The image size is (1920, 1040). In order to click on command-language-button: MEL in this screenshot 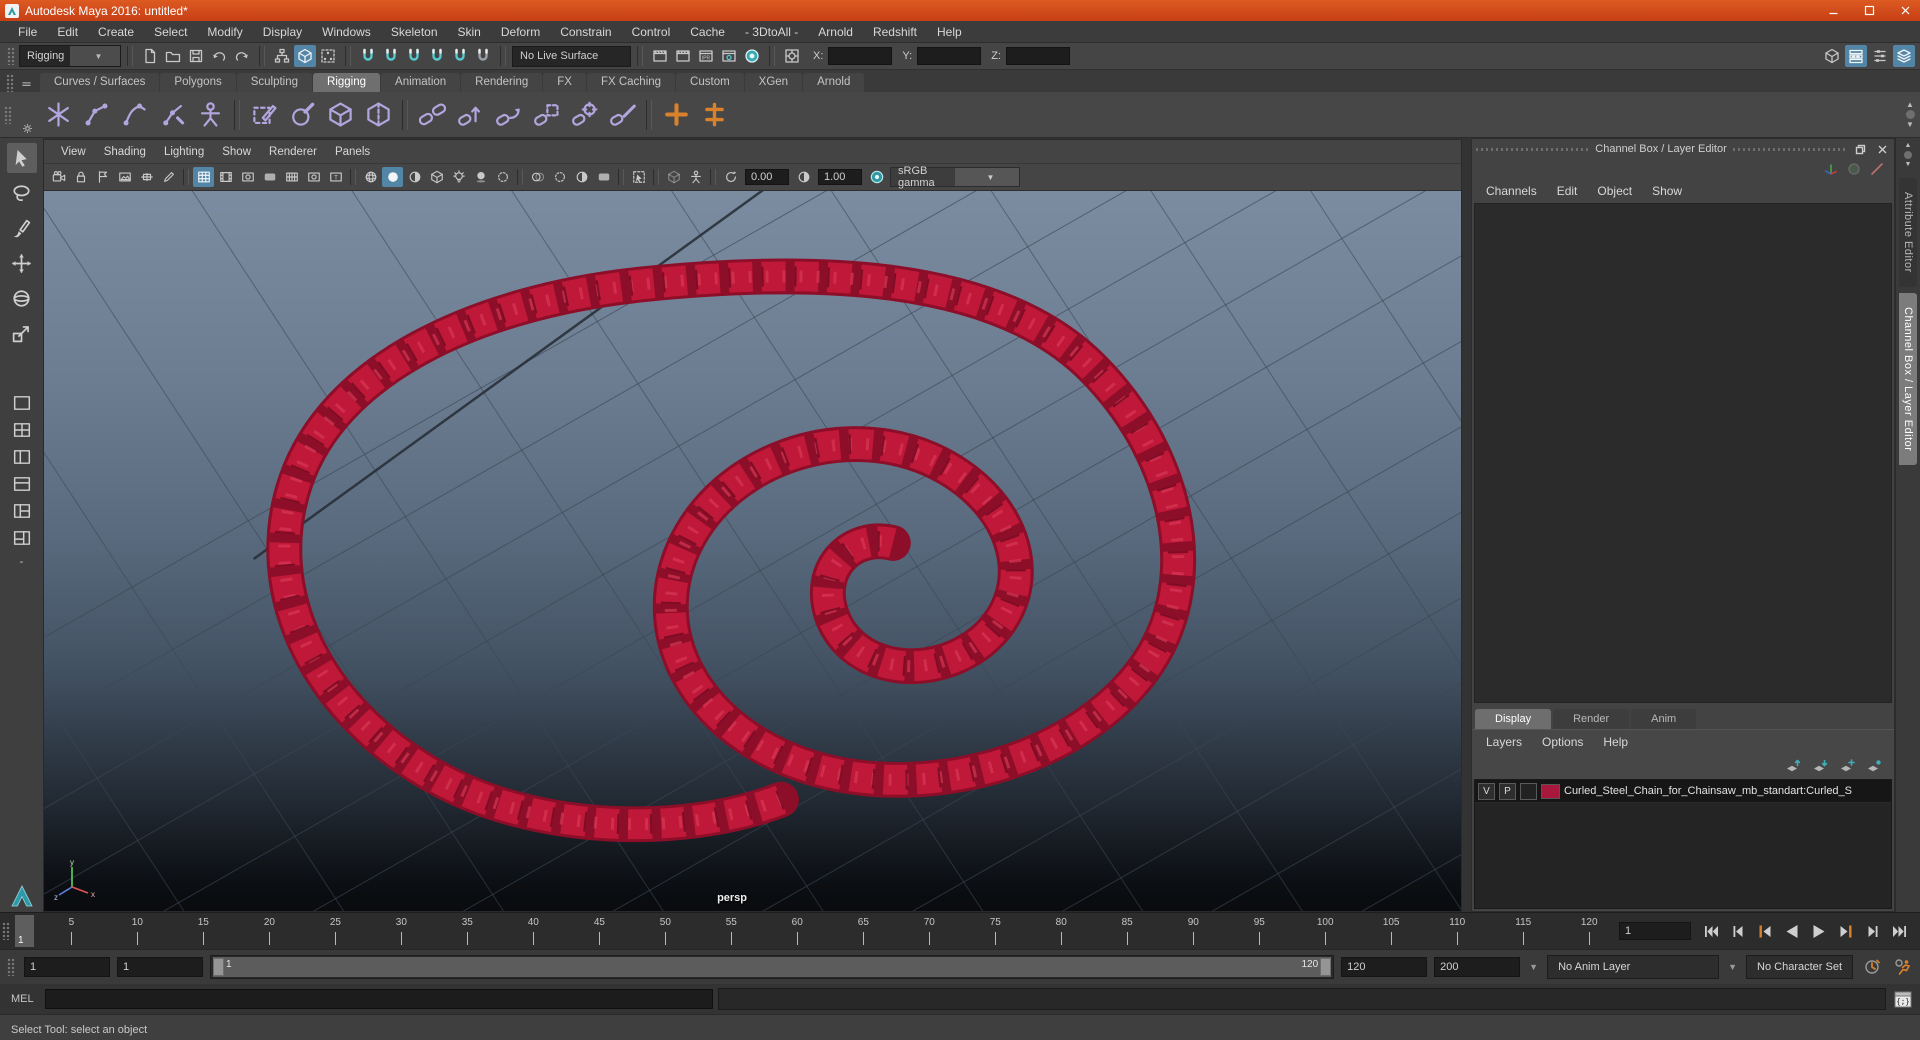, I will do `click(22, 999)`.